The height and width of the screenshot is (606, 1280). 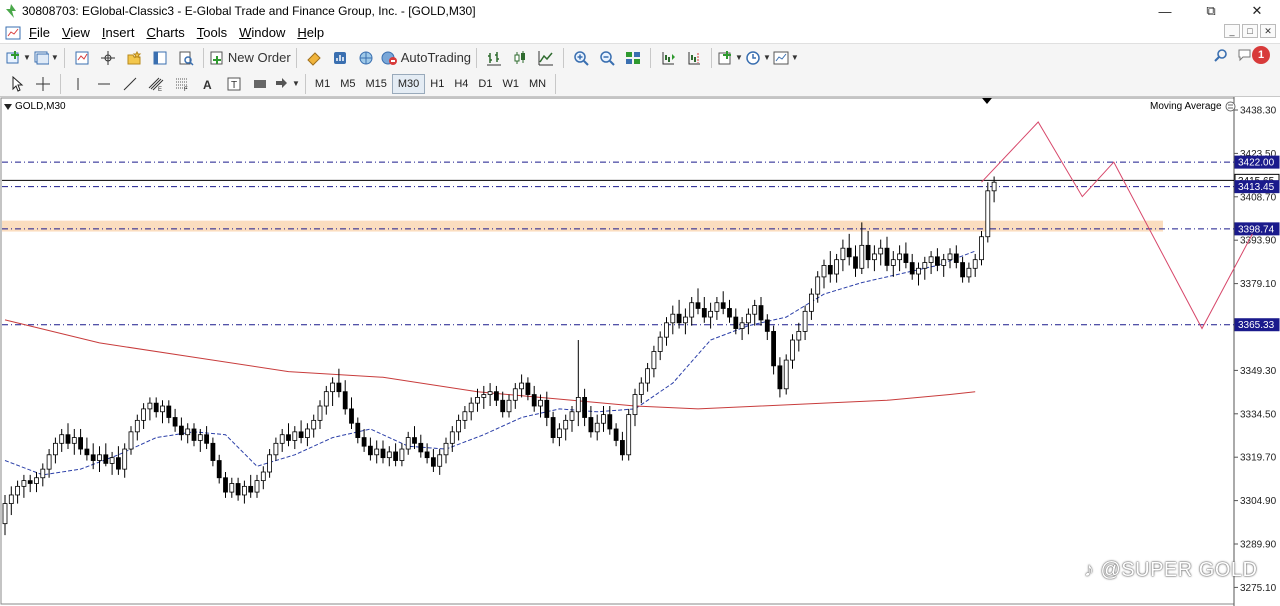 What do you see at coordinates (212, 32) in the screenshot?
I see `menu-tools: Tools` at bounding box center [212, 32].